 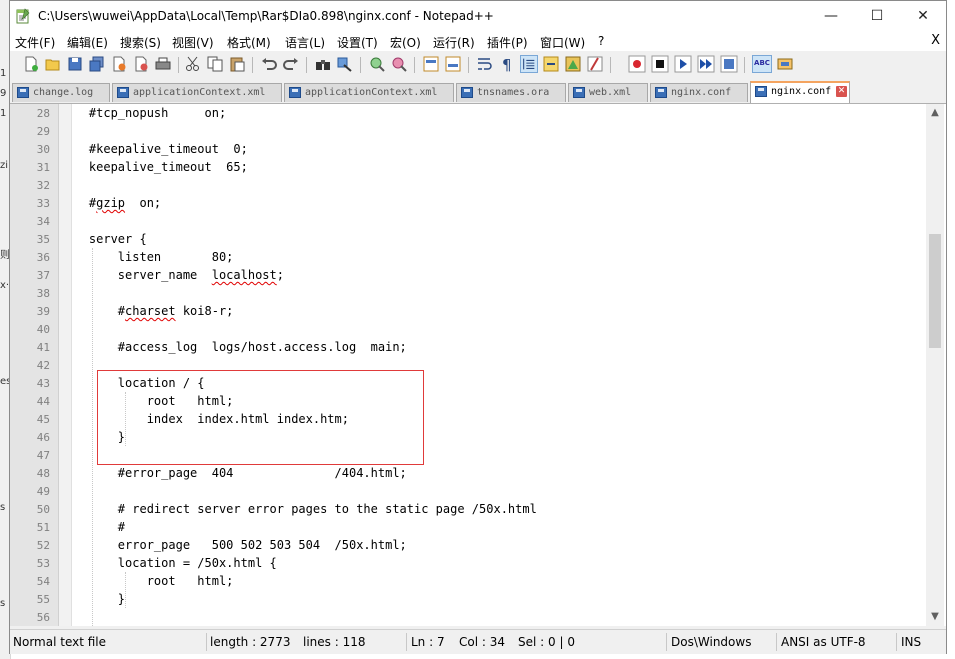 What do you see at coordinates (63, 92) in the screenshot?
I see `tab-label: change.log` at bounding box center [63, 92].